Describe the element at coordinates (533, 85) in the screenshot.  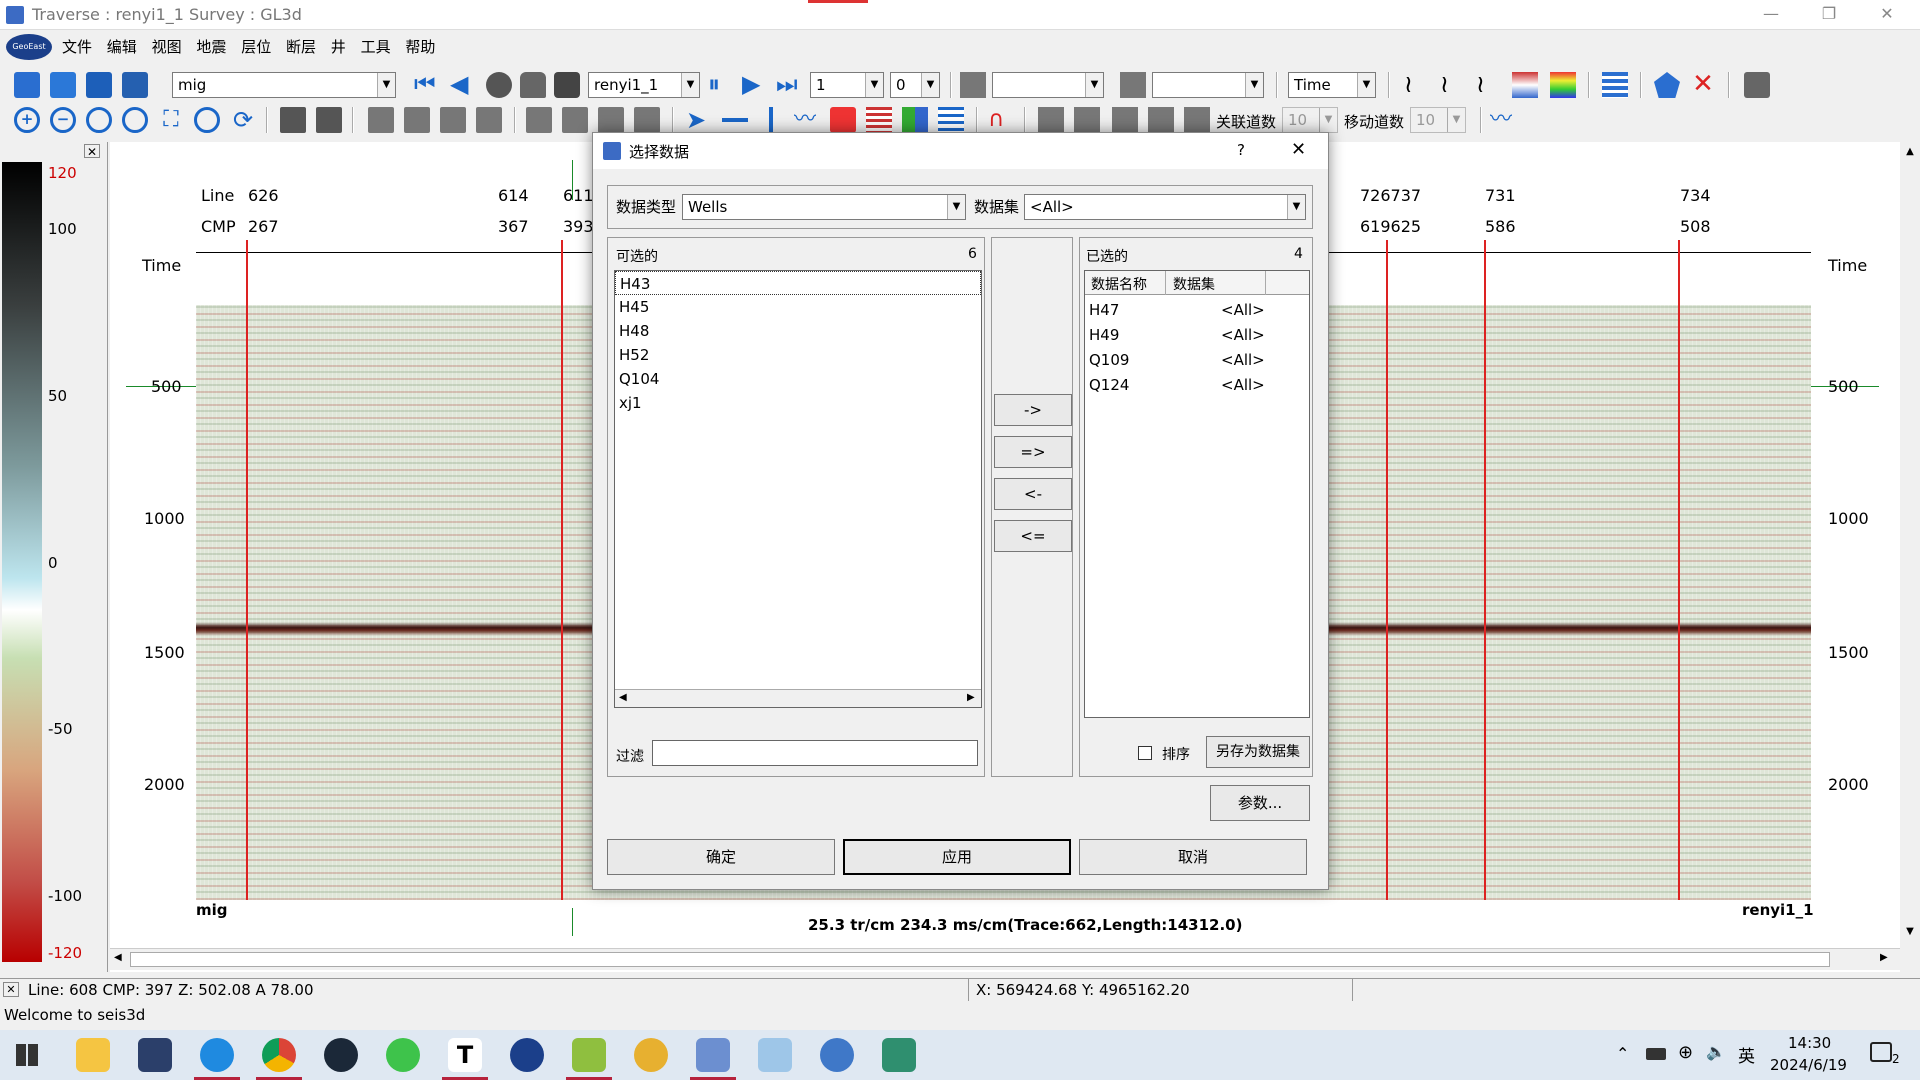
I see `record-icon` at that location.